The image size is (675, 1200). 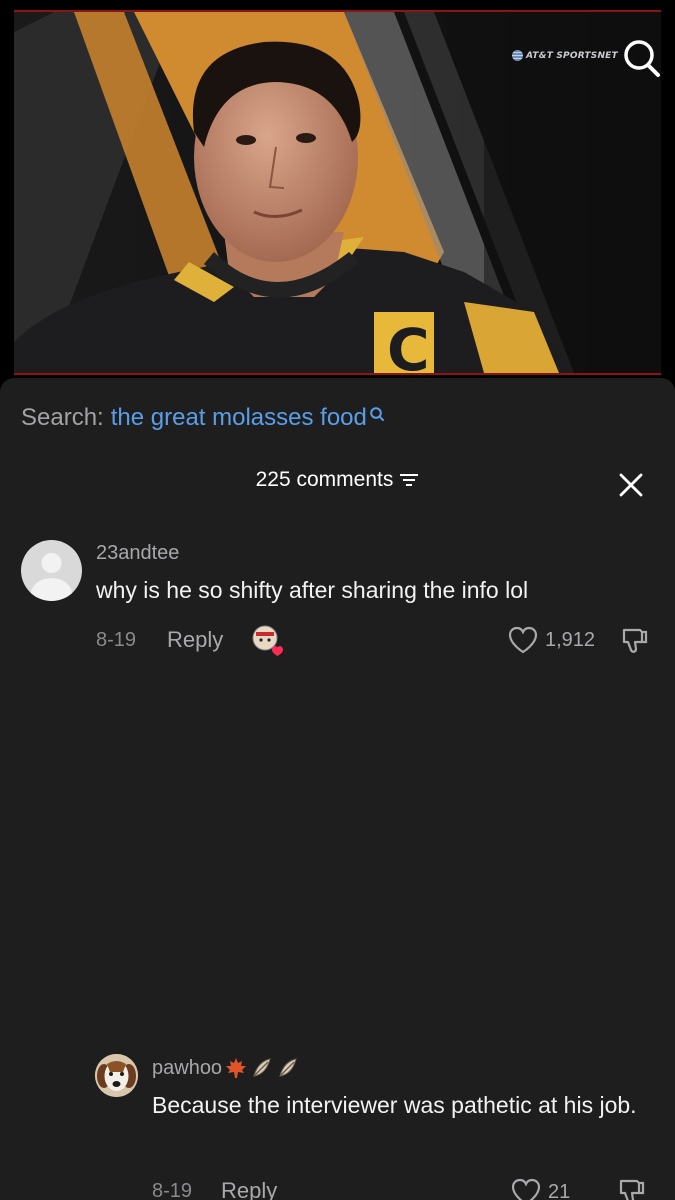 I want to click on search-suggestion: Search: the great molasses food, so click(x=203, y=418).